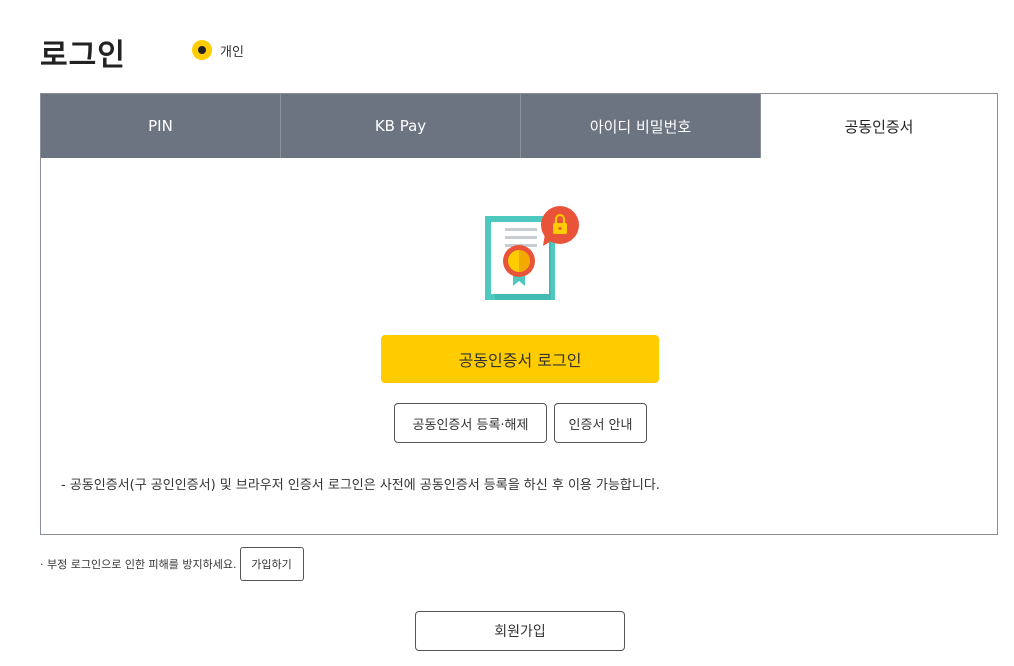 Image resolution: width=1014 pixels, height=666 pixels. What do you see at coordinates (161, 126) in the screenshot?
I see `tab-pin: PIN` at bounding box center [161, 126].